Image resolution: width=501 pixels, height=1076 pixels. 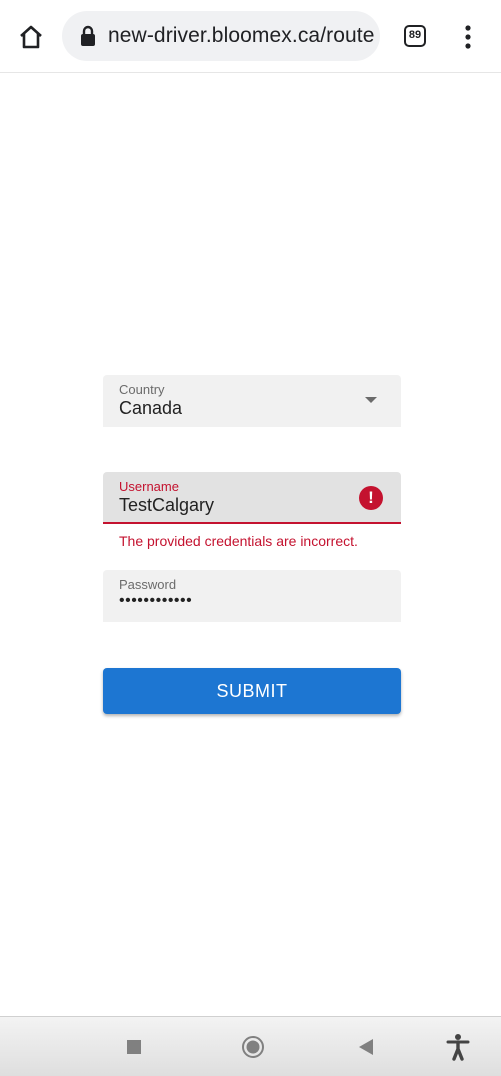 I want to click on url-text: new-driver.bloomex.ca/route, so click(x=241, y=35).